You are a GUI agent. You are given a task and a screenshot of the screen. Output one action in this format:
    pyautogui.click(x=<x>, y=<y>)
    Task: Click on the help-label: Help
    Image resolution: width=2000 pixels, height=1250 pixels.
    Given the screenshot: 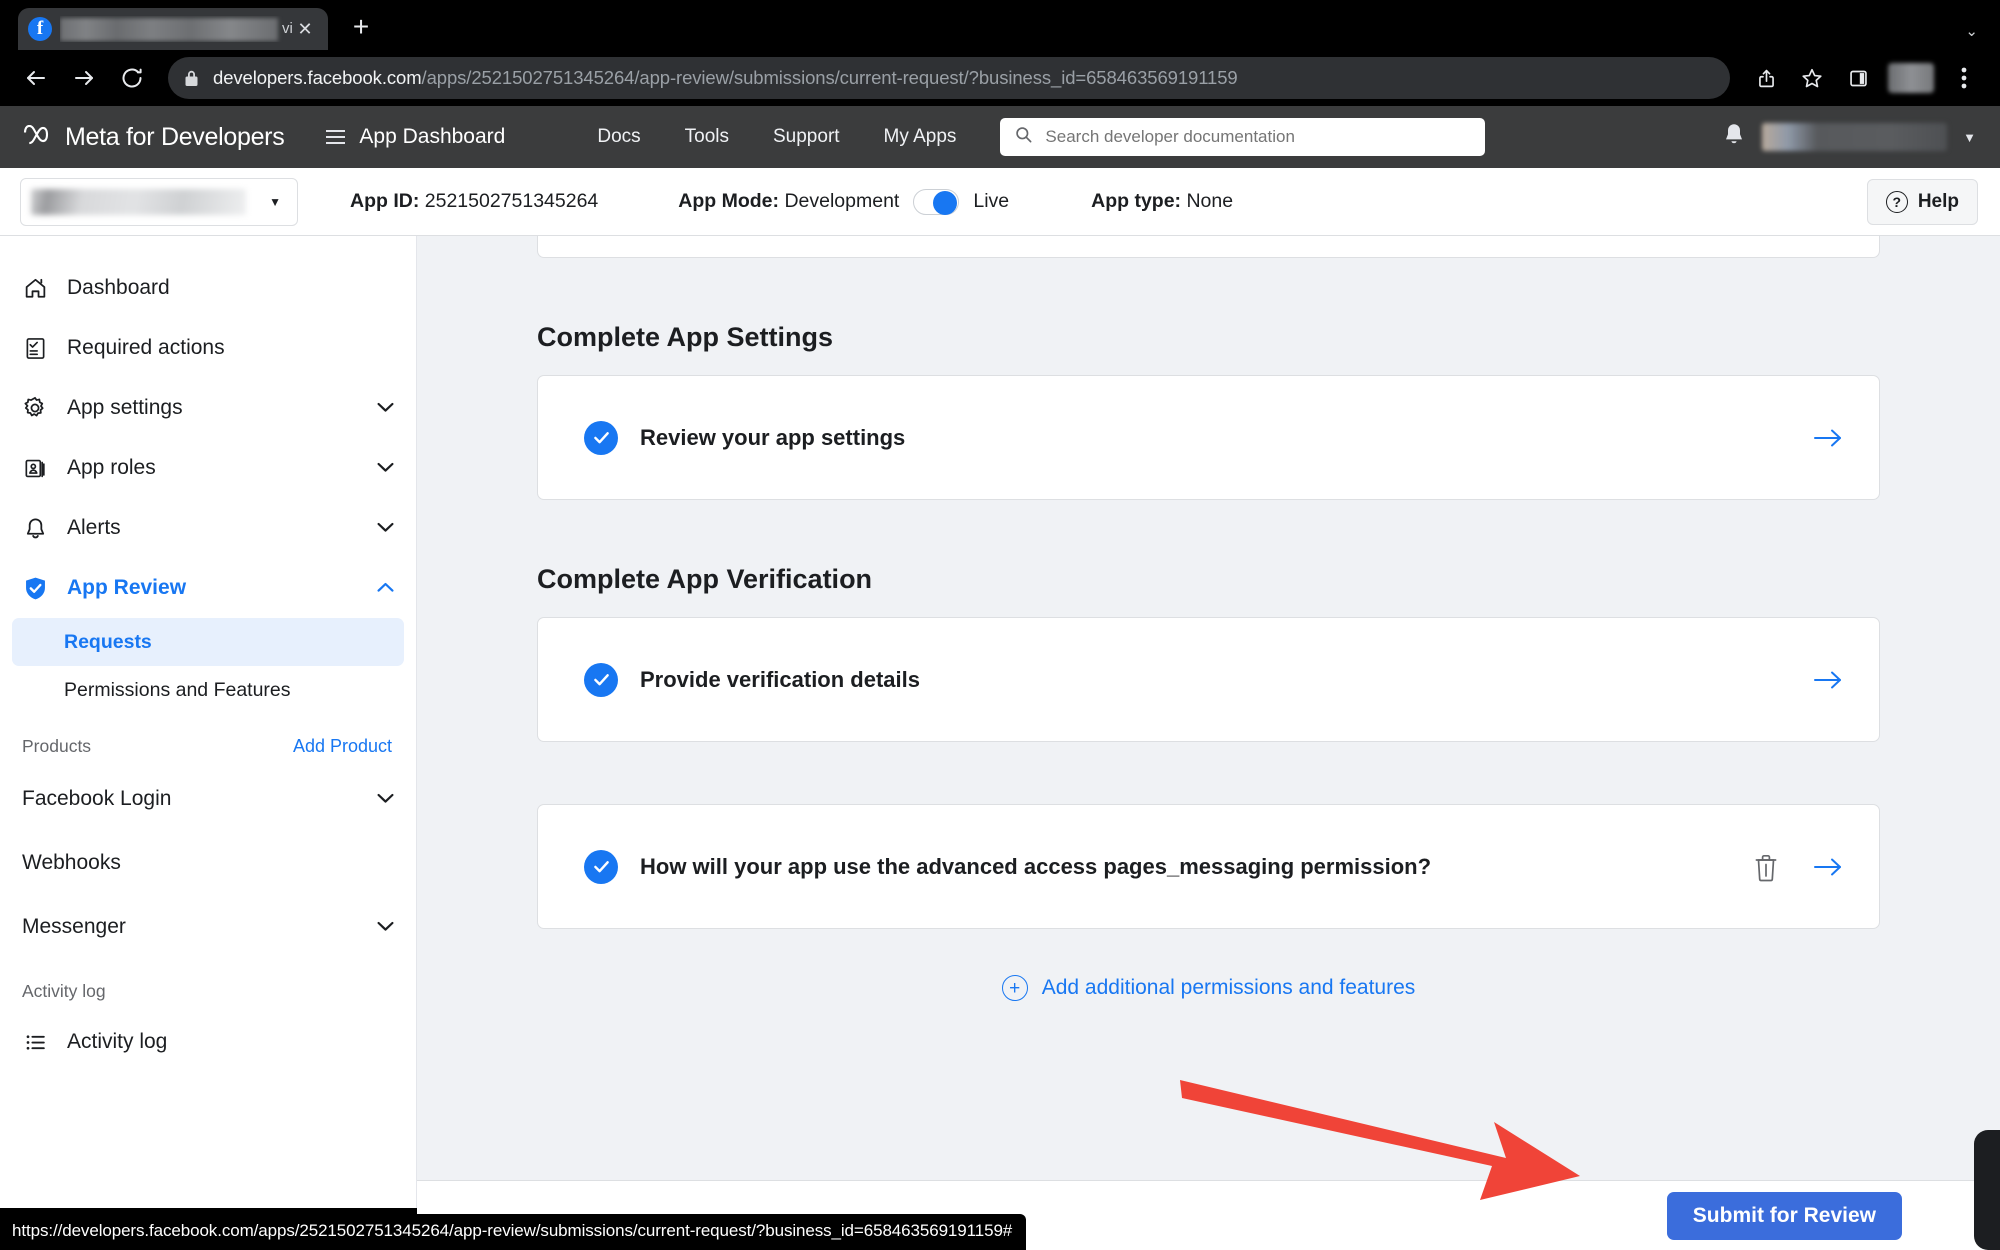 What is the action you would take?
    pyautogui.click(x=1938, y=201)
    